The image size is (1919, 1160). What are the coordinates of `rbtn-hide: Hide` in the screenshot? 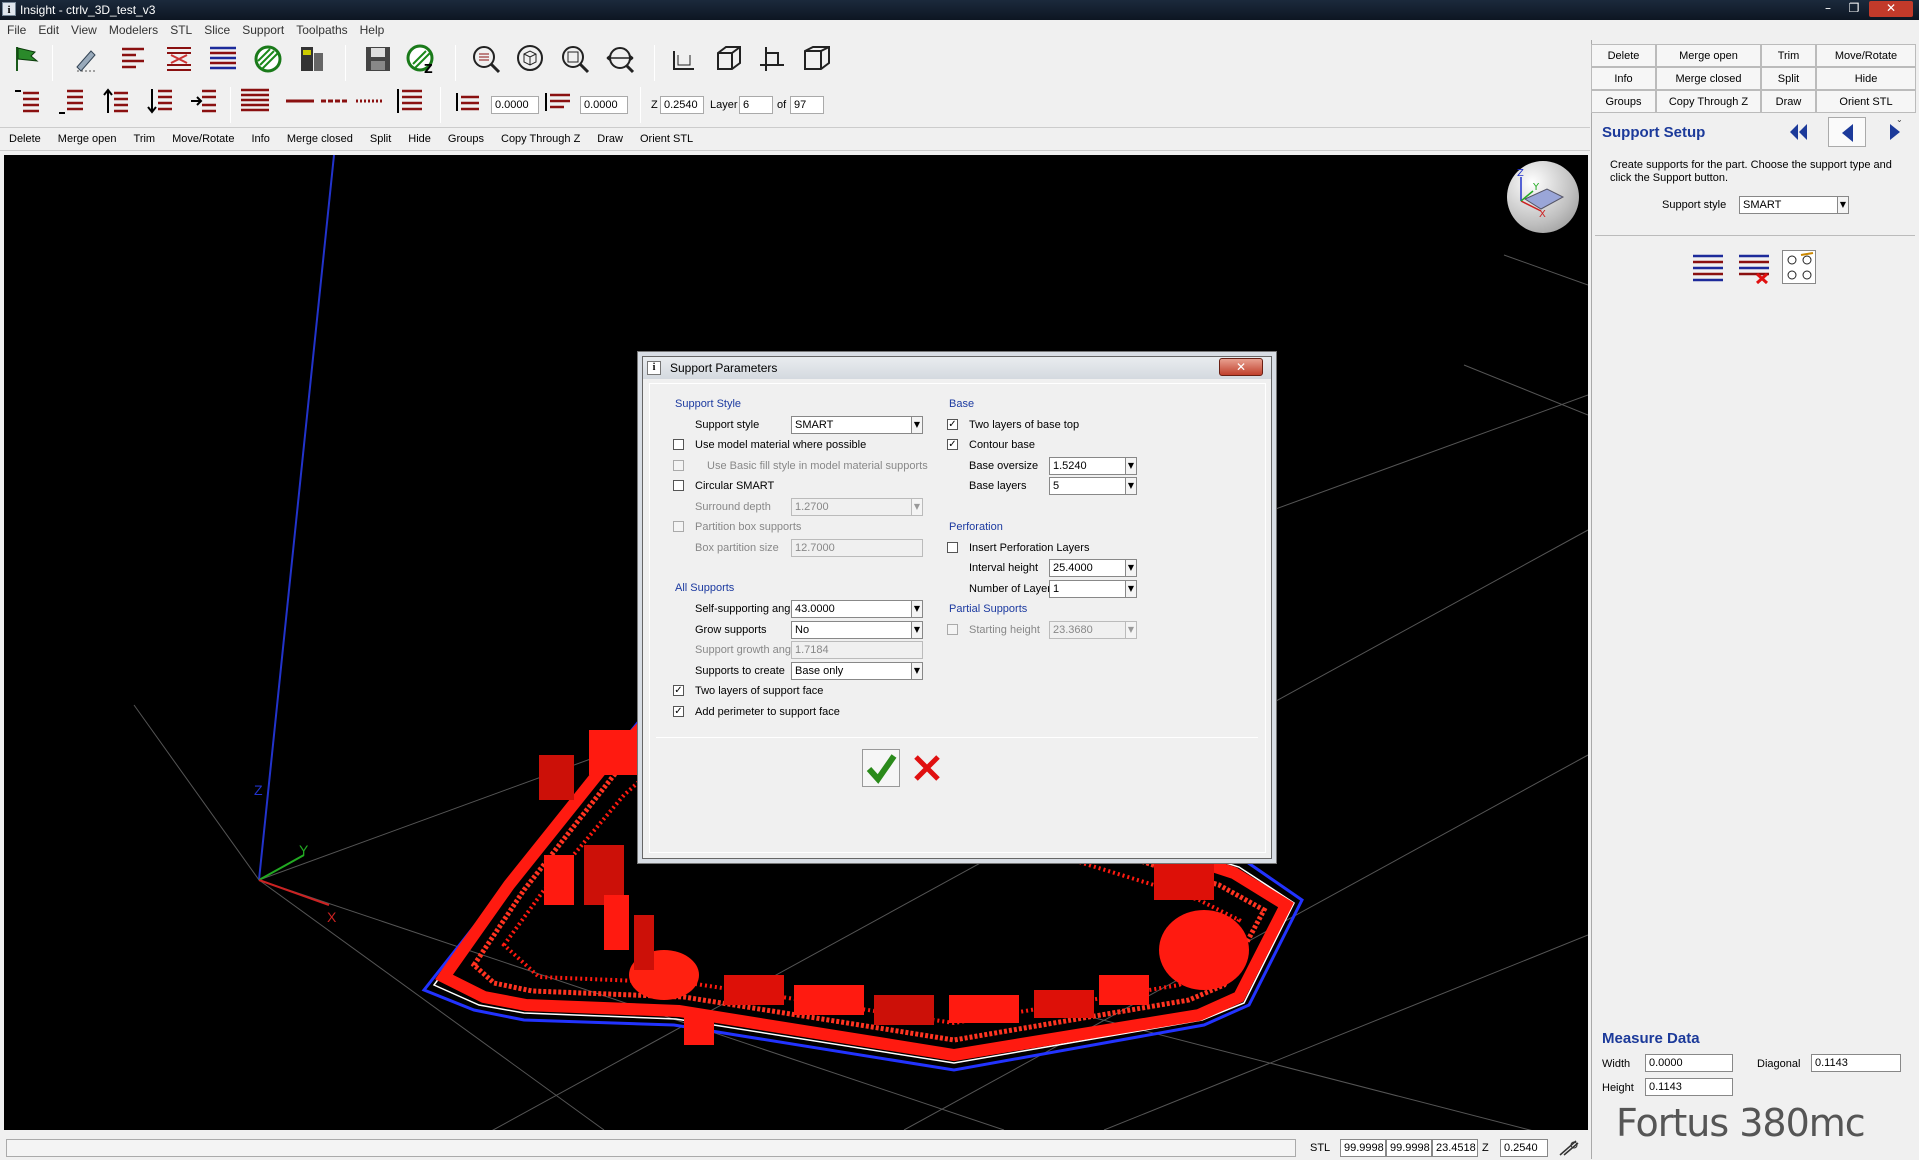 It's located at (1866, 78).